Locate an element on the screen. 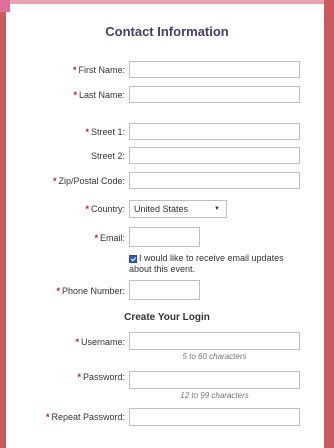 This screenshot has height=448, width=334. frame-top is located at coordinates (167, 2).